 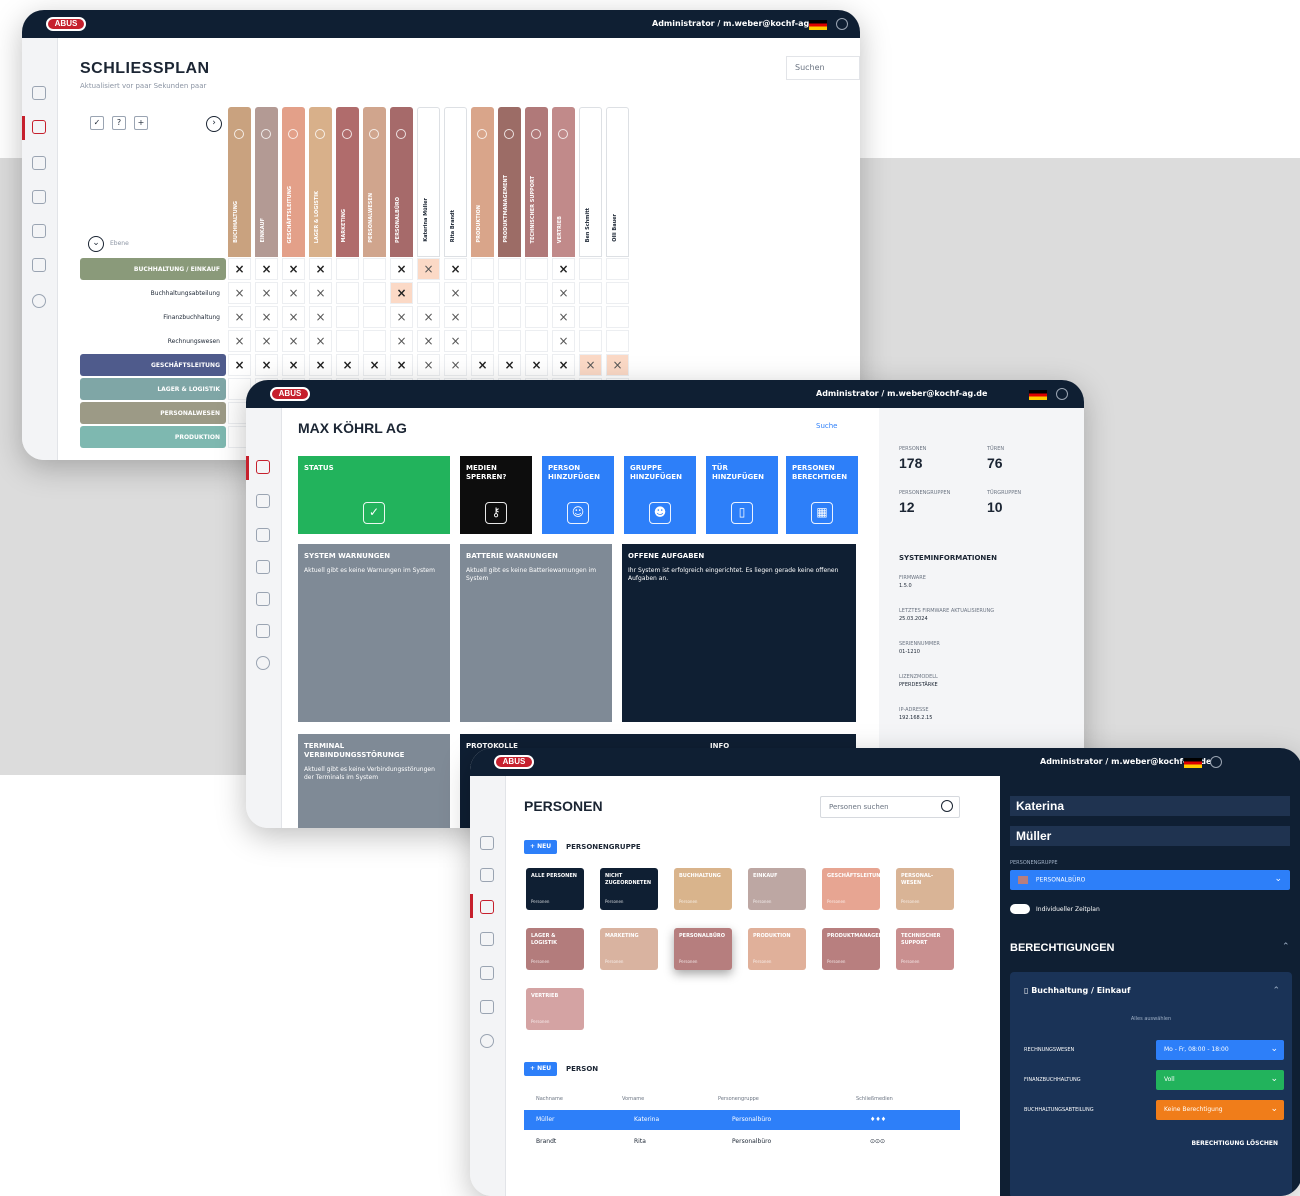 What do you see at coordinates (153, 293) in the screenshot?
I see `door-row-label: Buchhaltungsabteilung` at bounding box center [153, 293].